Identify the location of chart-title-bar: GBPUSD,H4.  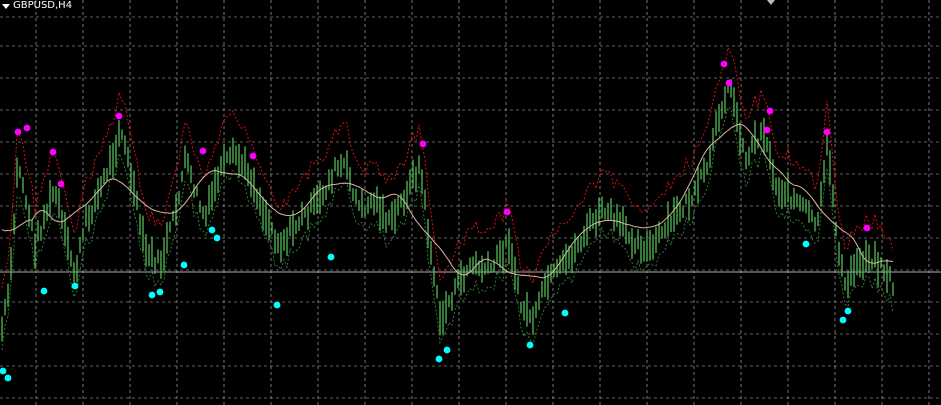
(36, 6).